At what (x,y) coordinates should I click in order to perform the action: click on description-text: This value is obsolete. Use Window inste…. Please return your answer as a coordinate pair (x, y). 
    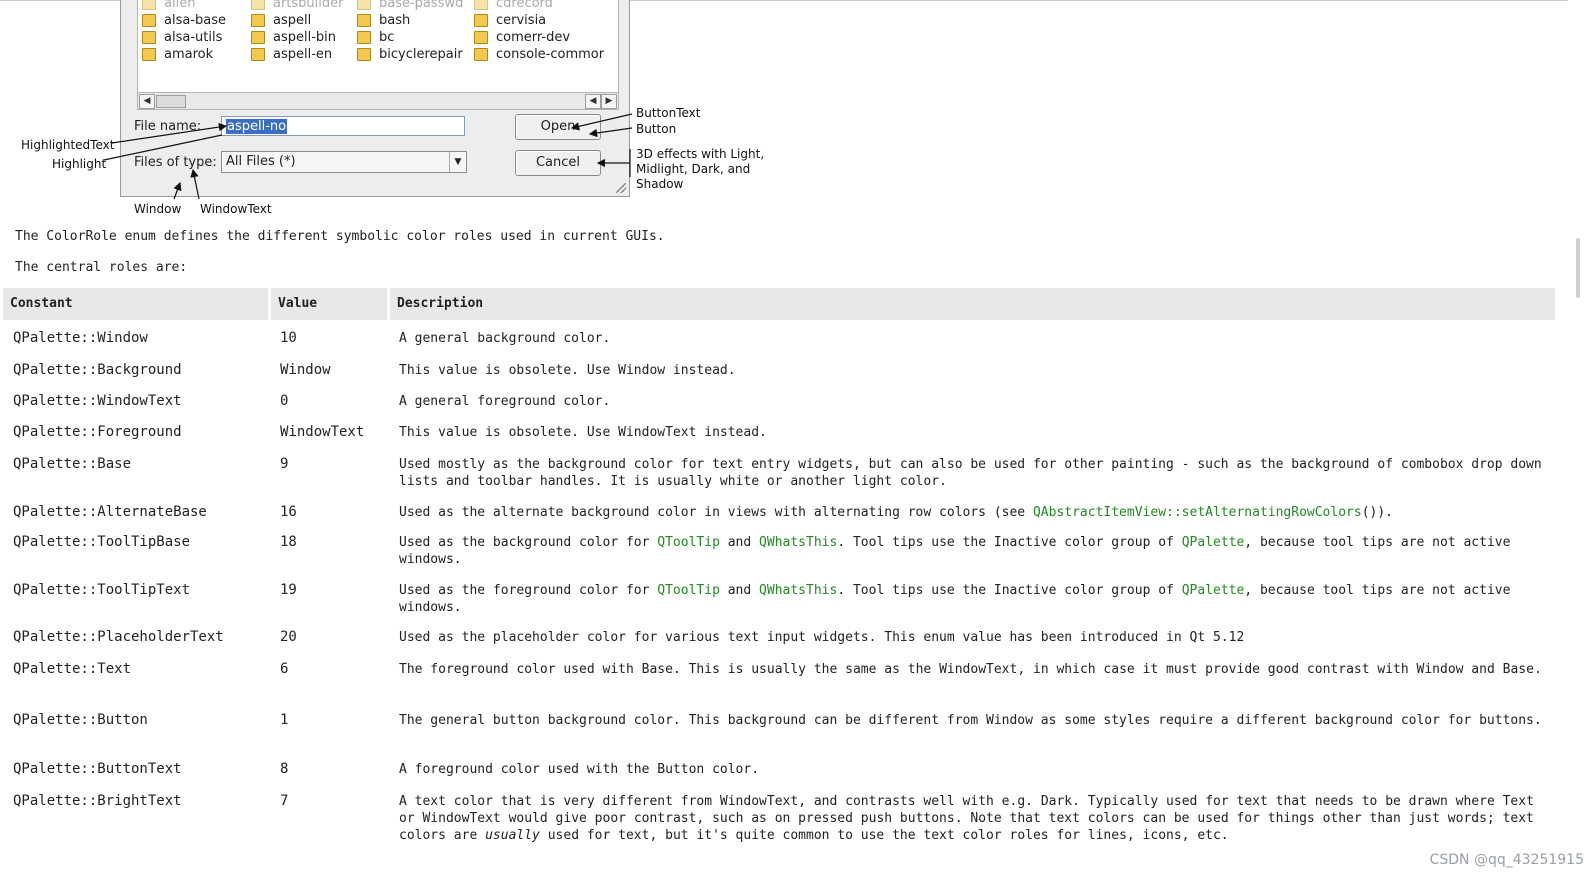
    Looking at the image, I should click on (567, 370).